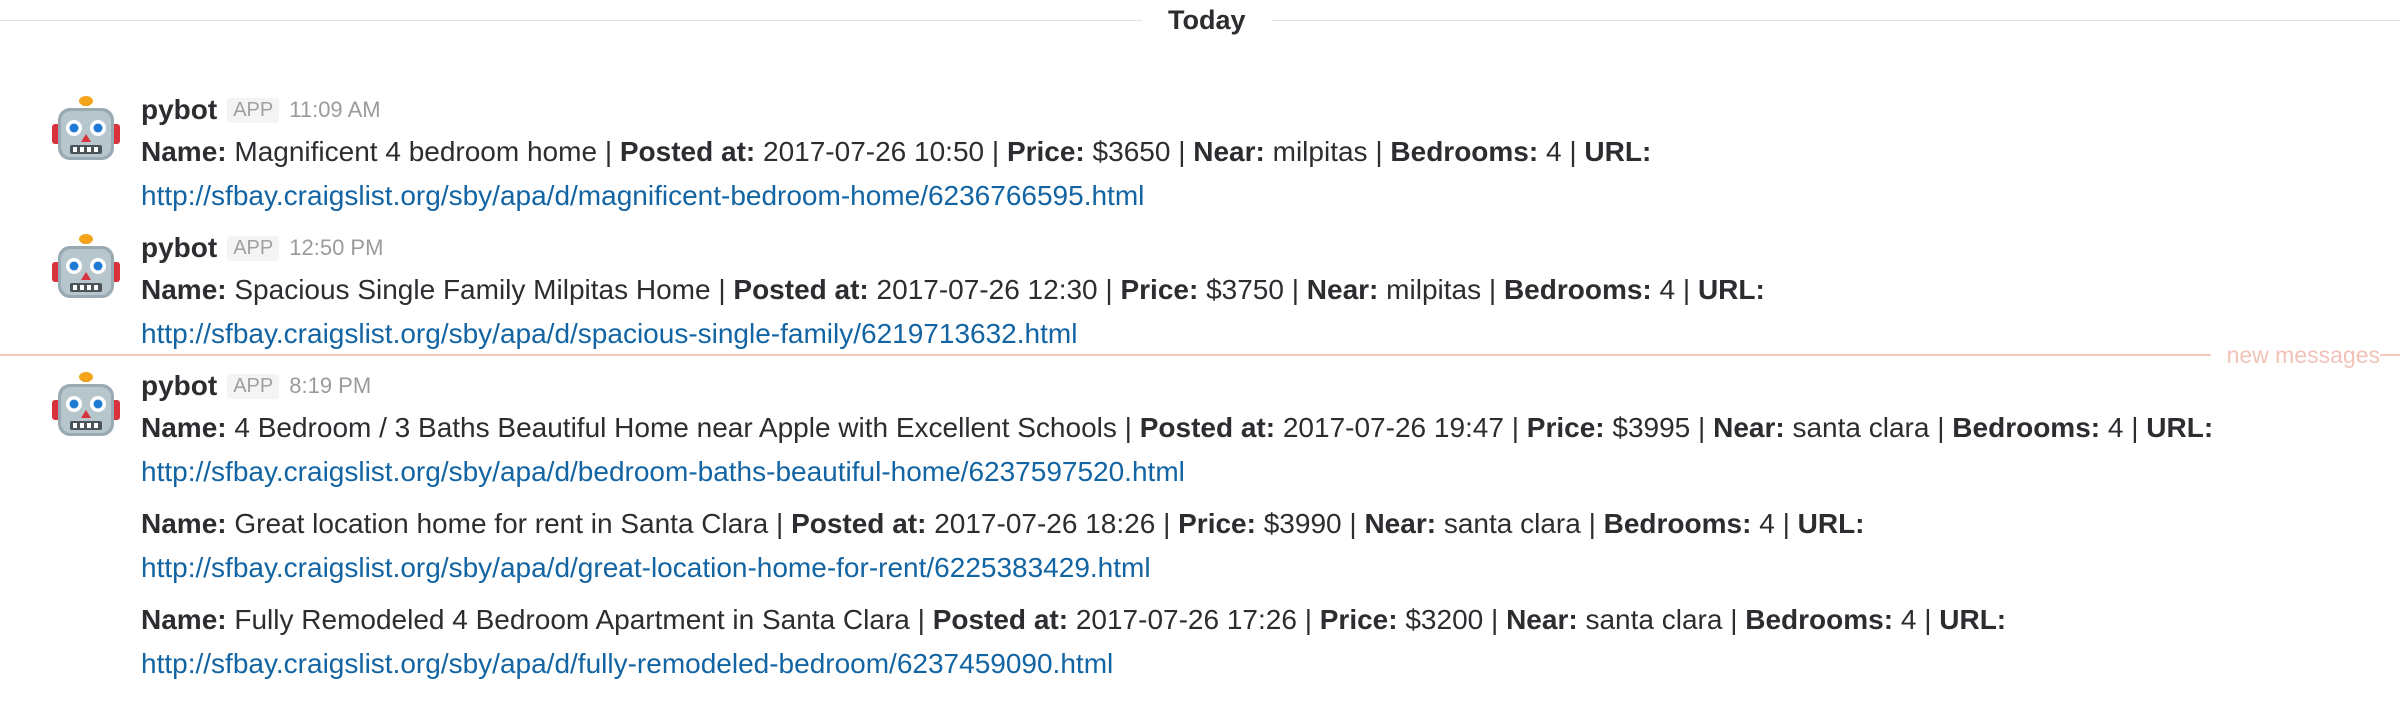 This screenshot has height=708, width=2400. I want to click on timestamp: 12:50 PM, so click(336, 247).